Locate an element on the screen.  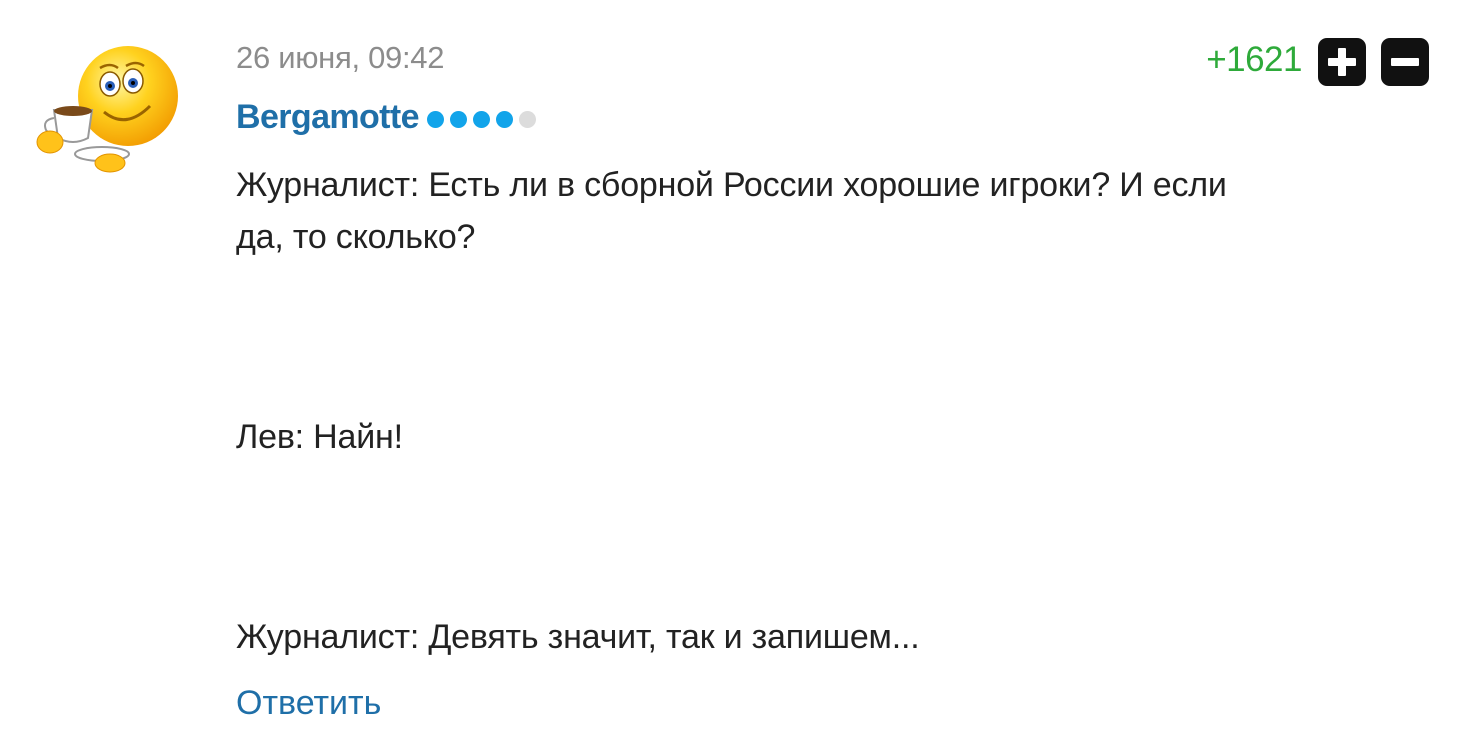
comment-date: 26 июня, 09:42 is located at coordinates (340, 57).